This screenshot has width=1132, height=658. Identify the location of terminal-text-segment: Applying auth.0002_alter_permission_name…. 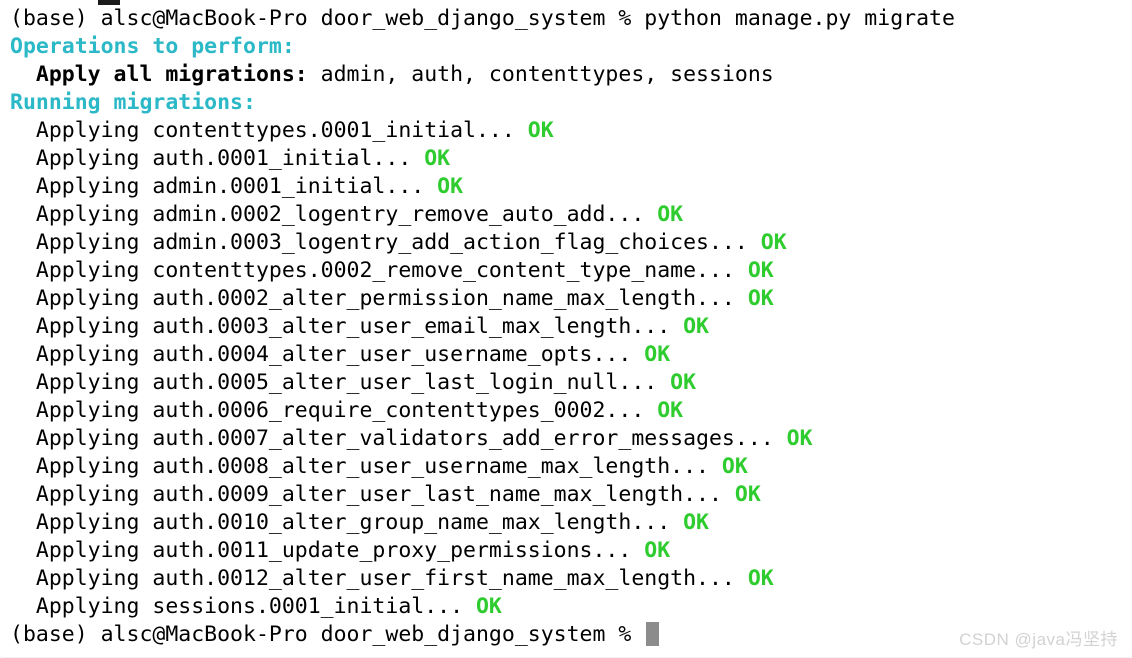
(372, 298).